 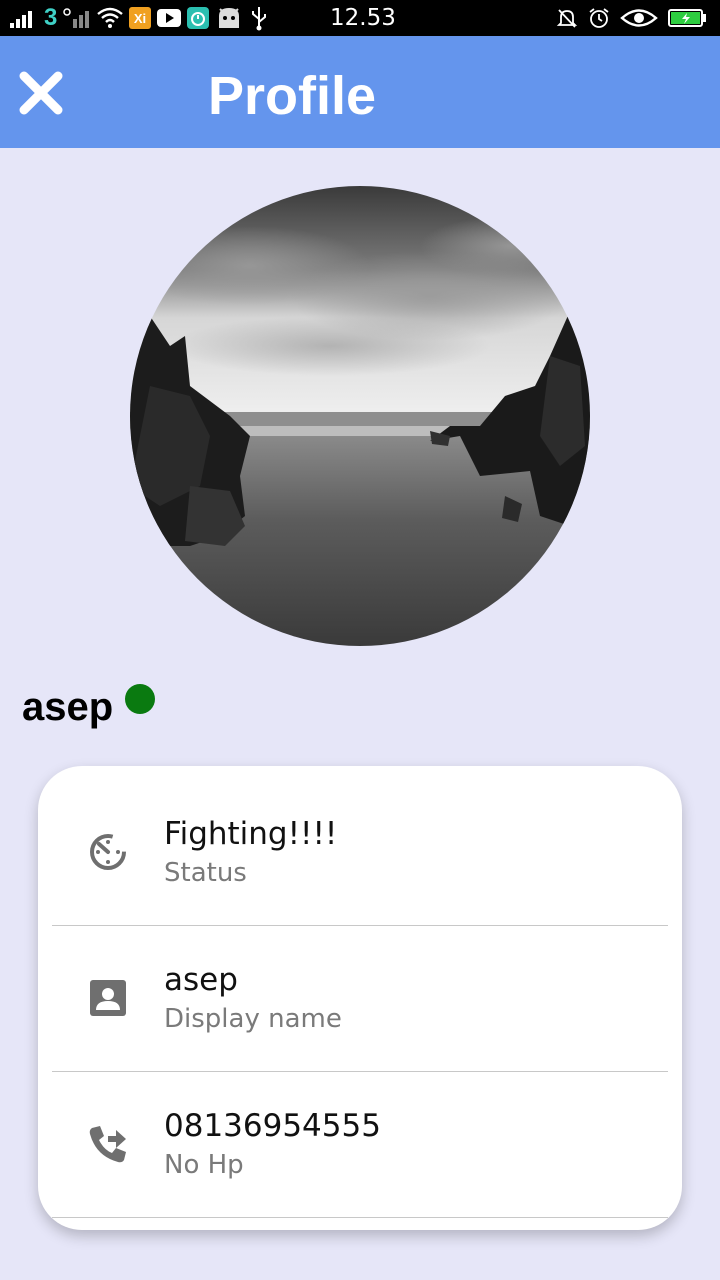 What do you see at coordinates (360, 1217) in the screenshot?
I see `divider` at bounding box center [360, 1217].